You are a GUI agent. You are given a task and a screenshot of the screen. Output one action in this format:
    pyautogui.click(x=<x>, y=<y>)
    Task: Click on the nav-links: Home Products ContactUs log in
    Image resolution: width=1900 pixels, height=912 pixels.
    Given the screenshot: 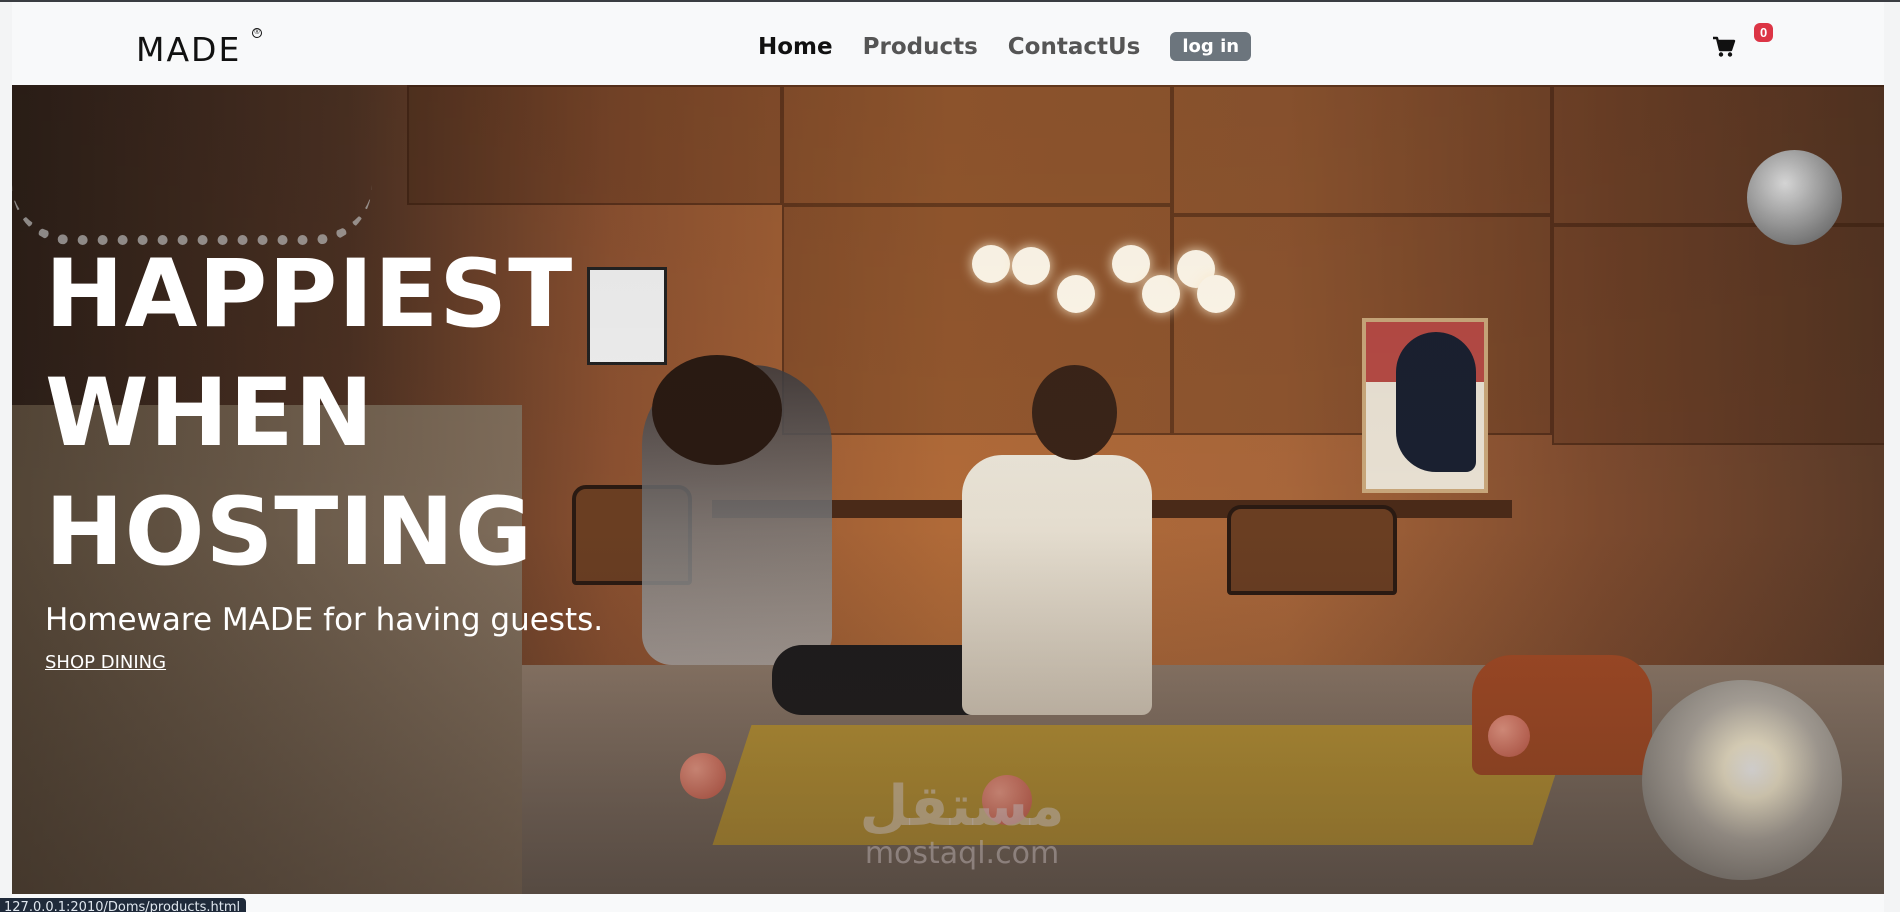 What is the action you would take?
    pyautogui.click(x=1005, y=46)
    